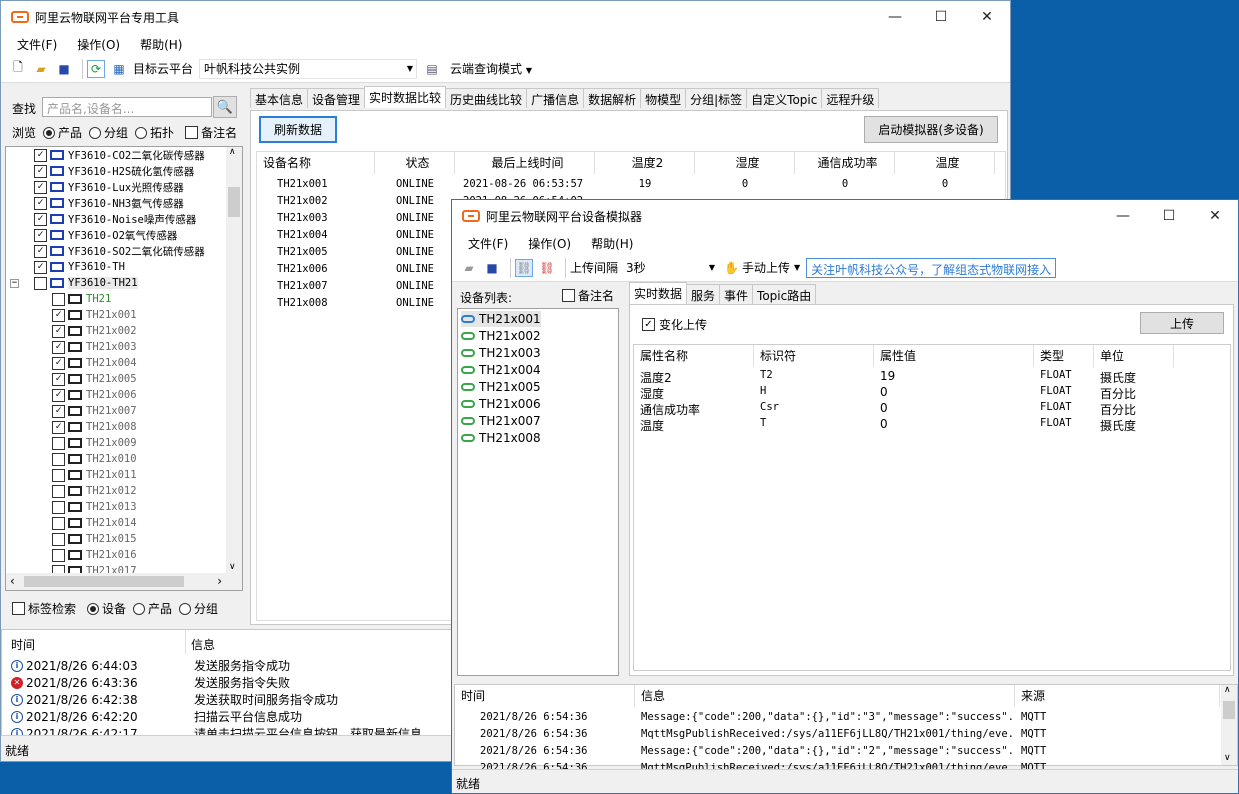 This screenshot has height=794, width=1239. What do you see at coordinates (555, 98) in the screenshot?
I see `tab-4: 广播信息` at bounding box center [555, 98].